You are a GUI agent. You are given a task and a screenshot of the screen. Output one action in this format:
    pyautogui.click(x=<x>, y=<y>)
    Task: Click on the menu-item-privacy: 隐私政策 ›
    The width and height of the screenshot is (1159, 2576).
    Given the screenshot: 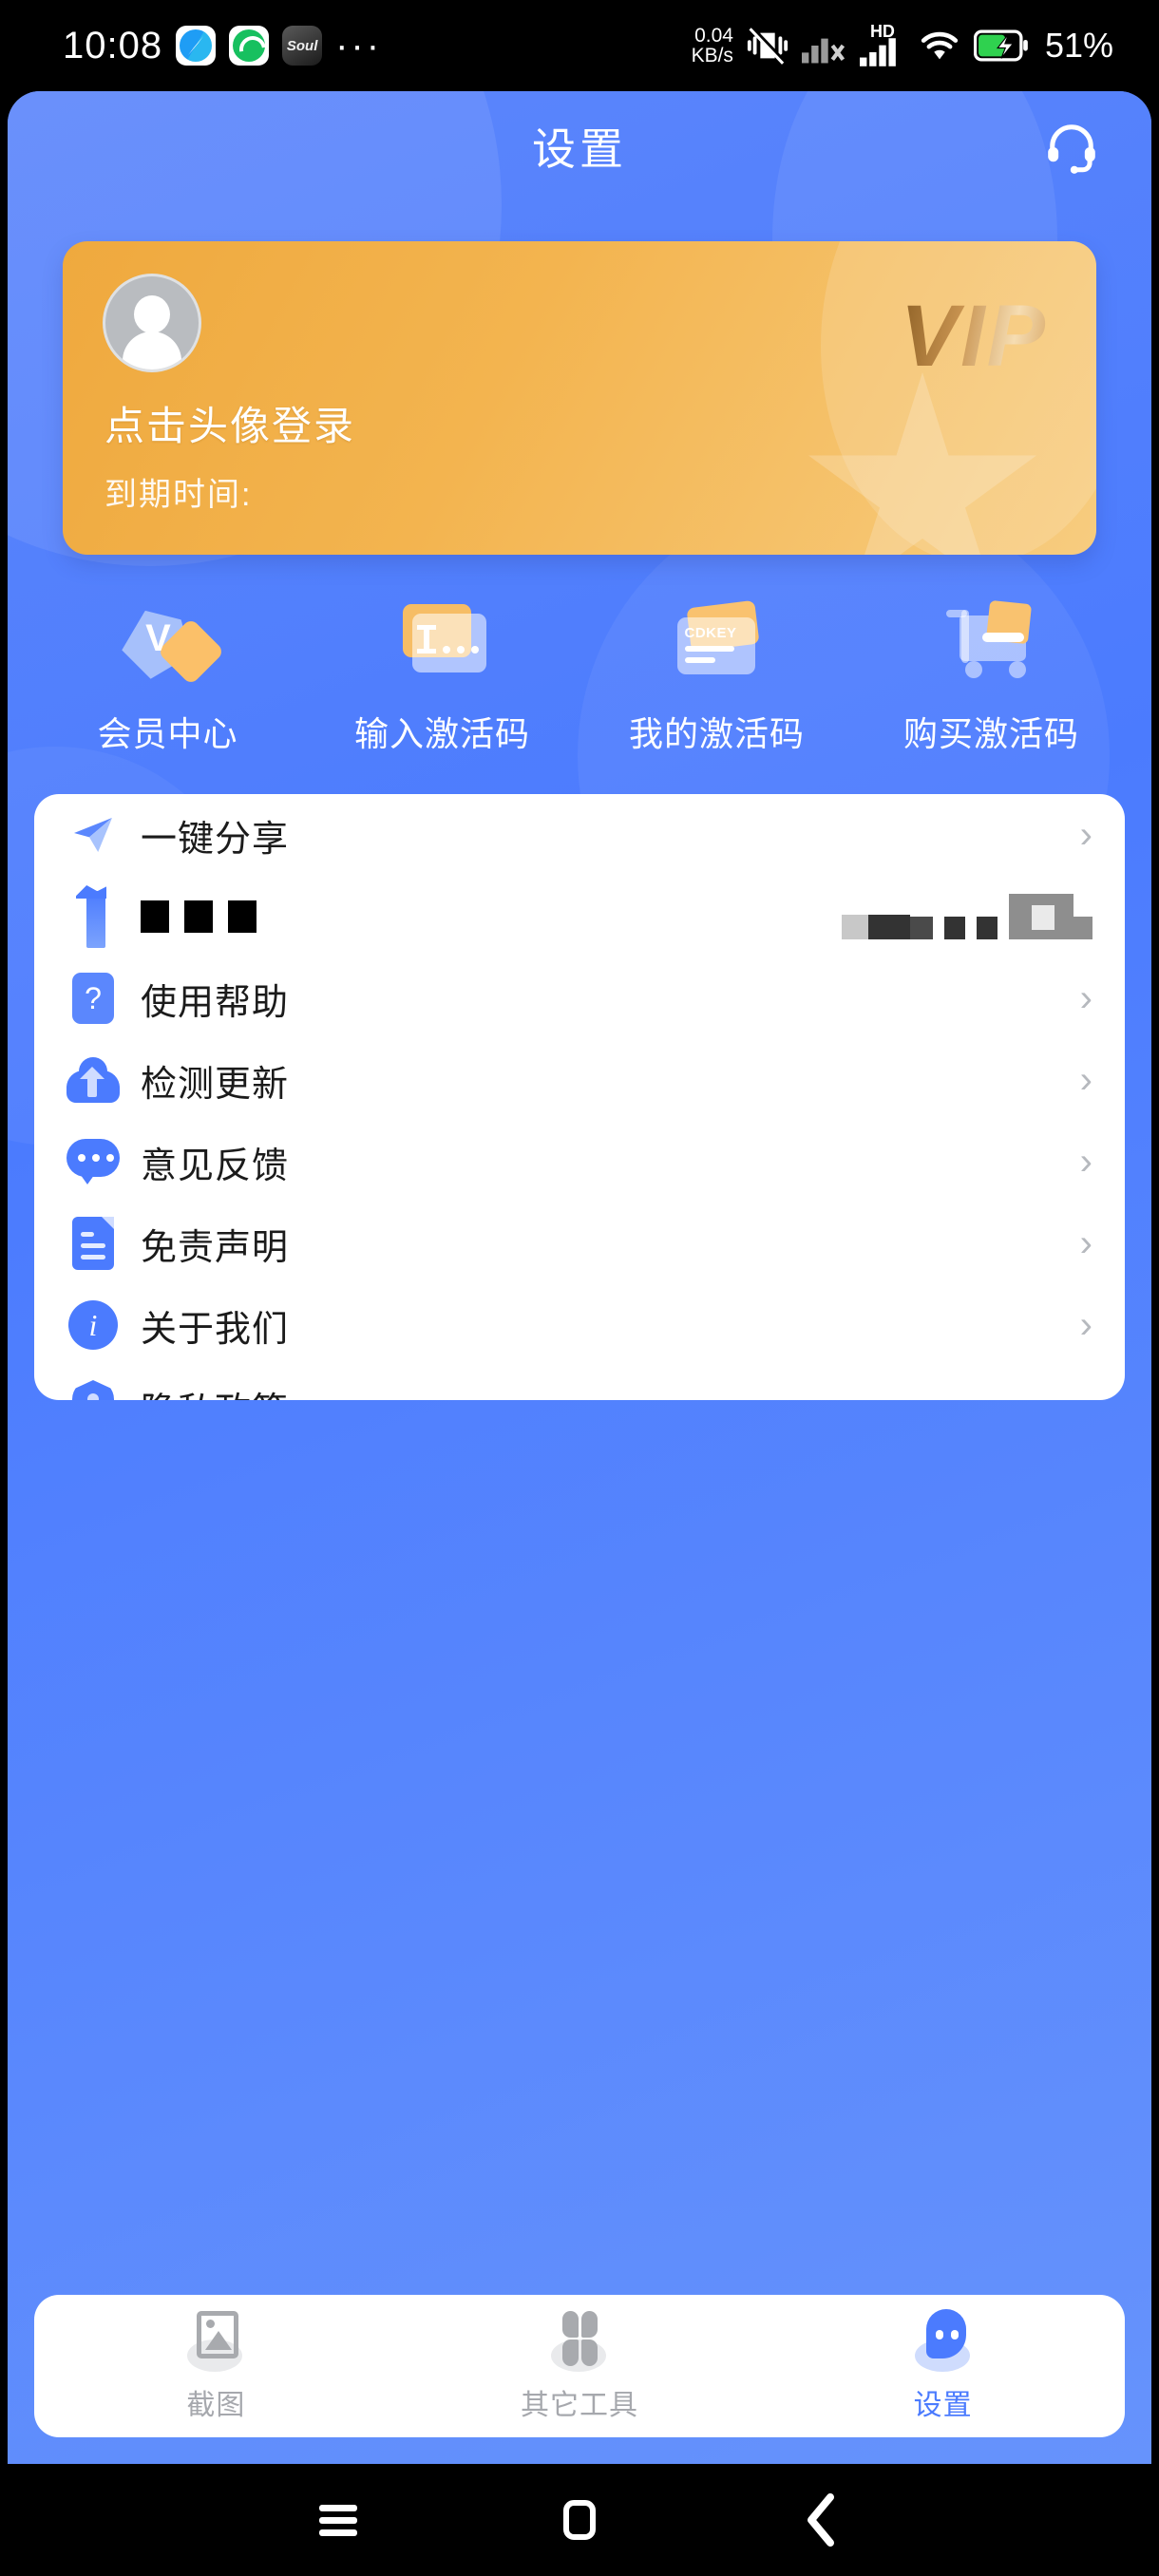 What is the action you would take?
    pyautogui.click(x=579, y=1383)
    